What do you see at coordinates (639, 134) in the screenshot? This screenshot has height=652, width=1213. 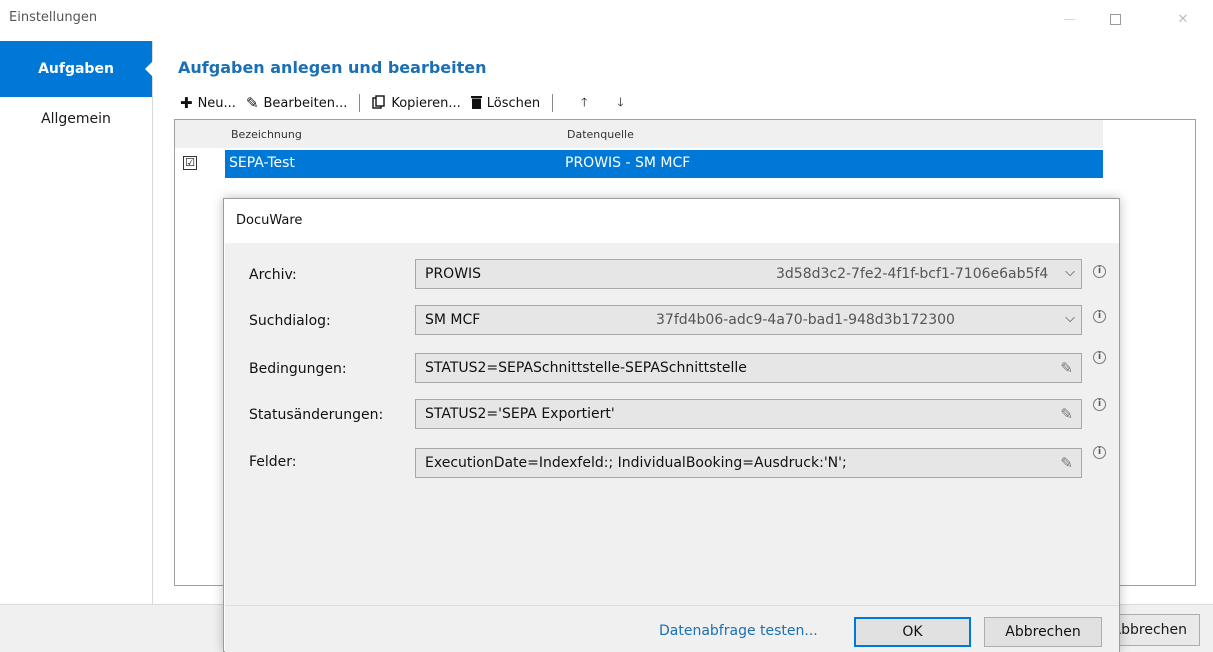 I see `grid-header: Bezeichnung Datenquelle` at bounding box center [639, 134].